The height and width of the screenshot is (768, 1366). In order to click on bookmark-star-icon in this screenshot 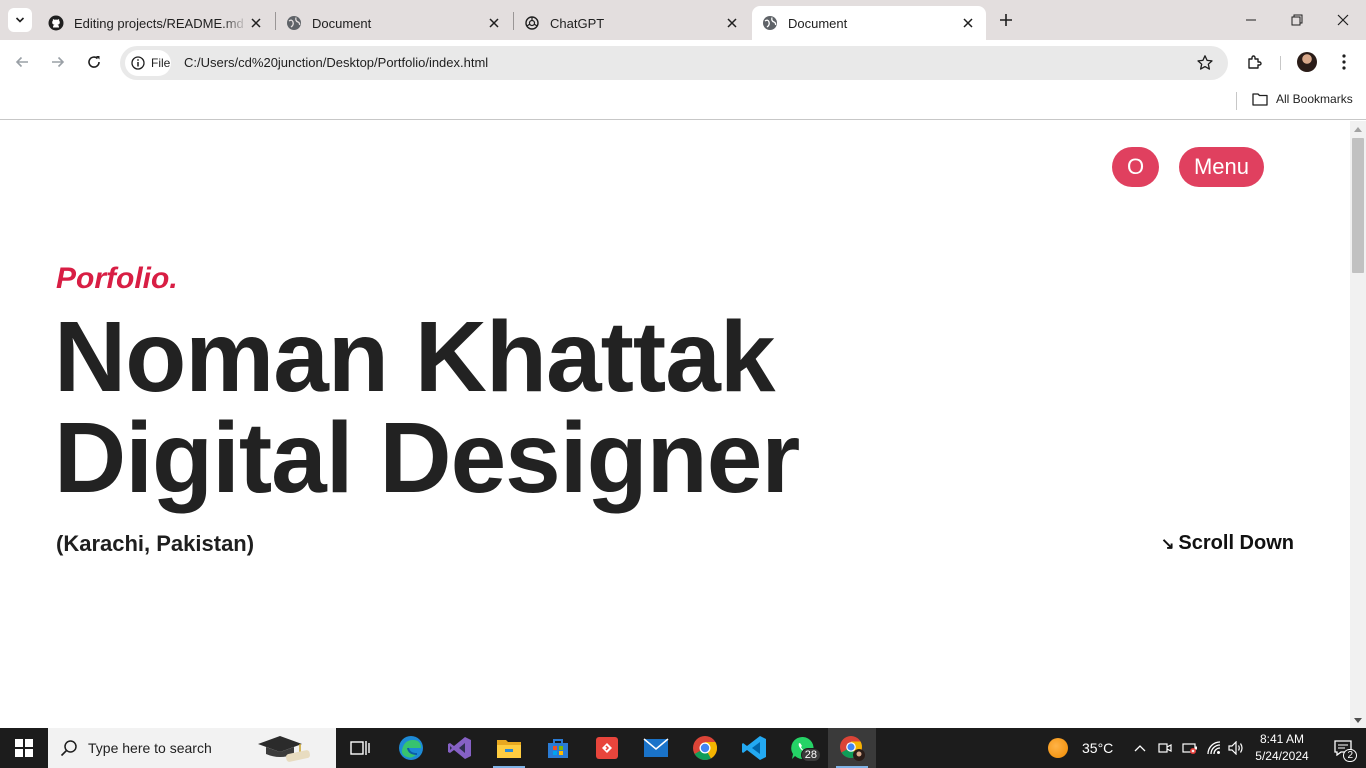, I will do `click(1205, 63)`.